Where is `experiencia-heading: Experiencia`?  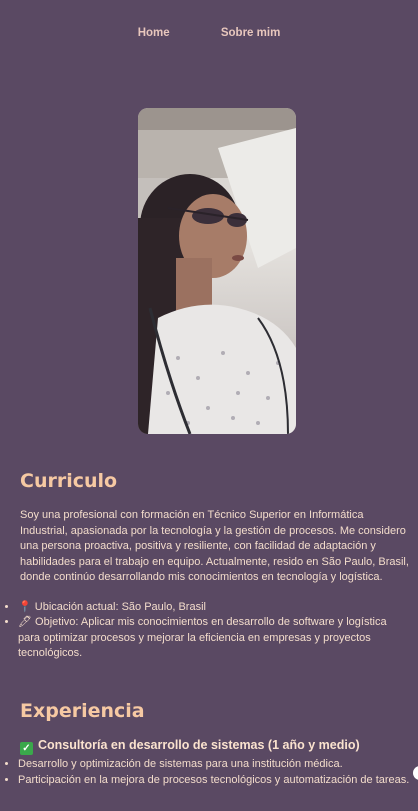 experiencia-heading: Experiencia is located at coordinates (82, 711).